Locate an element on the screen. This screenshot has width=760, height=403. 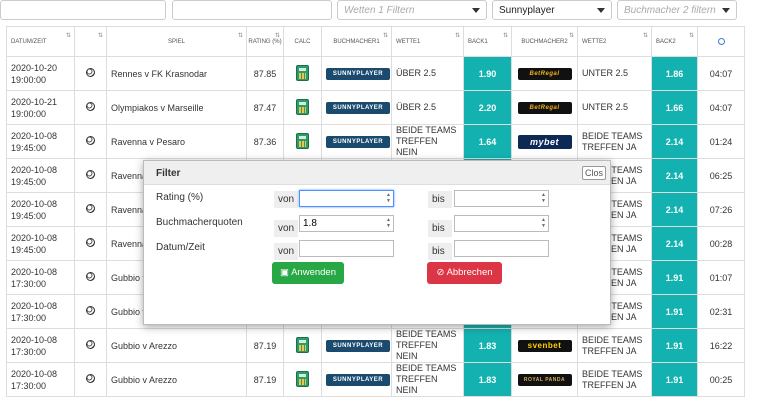
back1-cell: 1.90 is located at coordinates (487, 73).